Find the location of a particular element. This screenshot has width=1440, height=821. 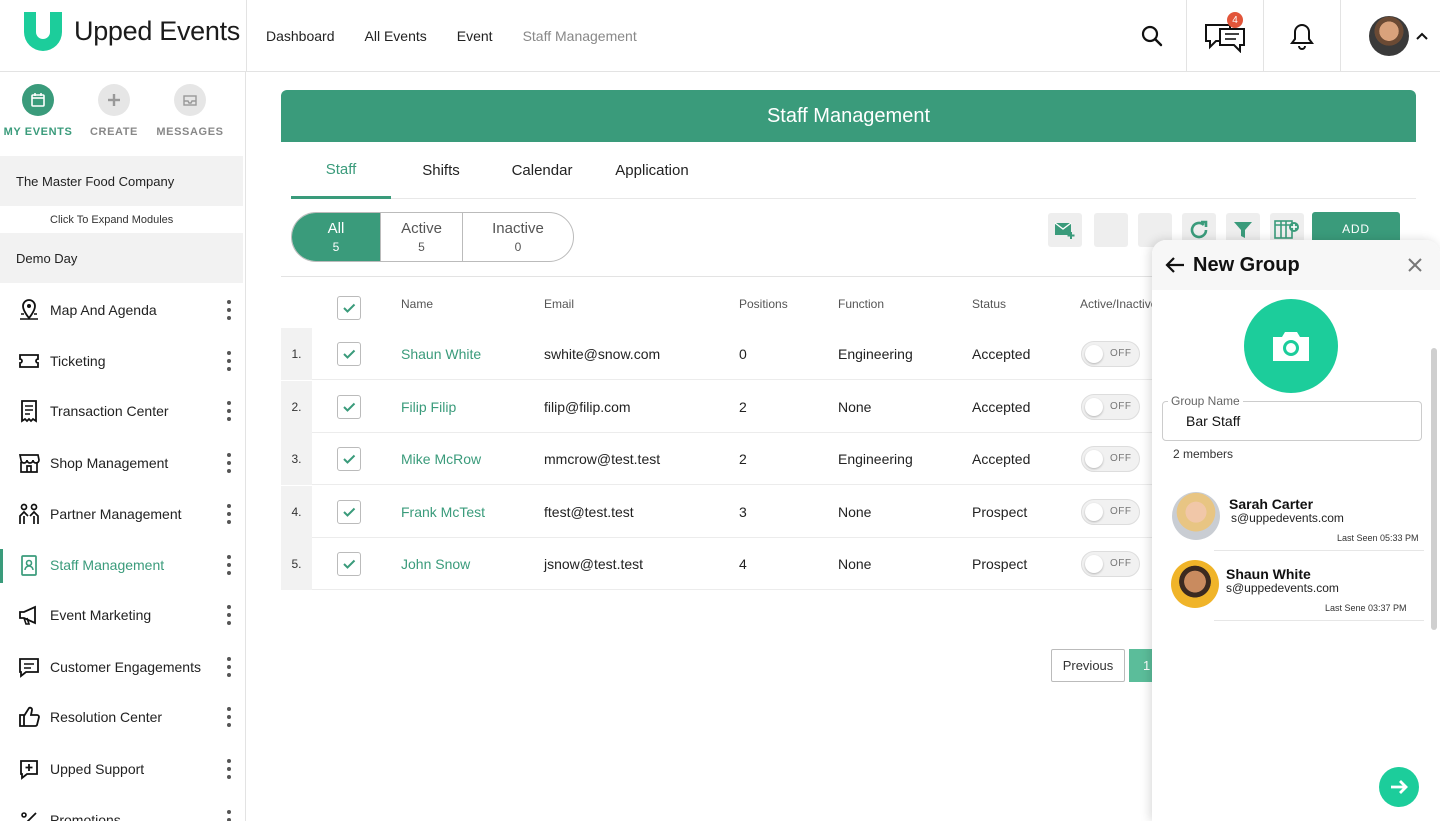

staff-name-link: Mike McRow is located at coordinates (441, 459).